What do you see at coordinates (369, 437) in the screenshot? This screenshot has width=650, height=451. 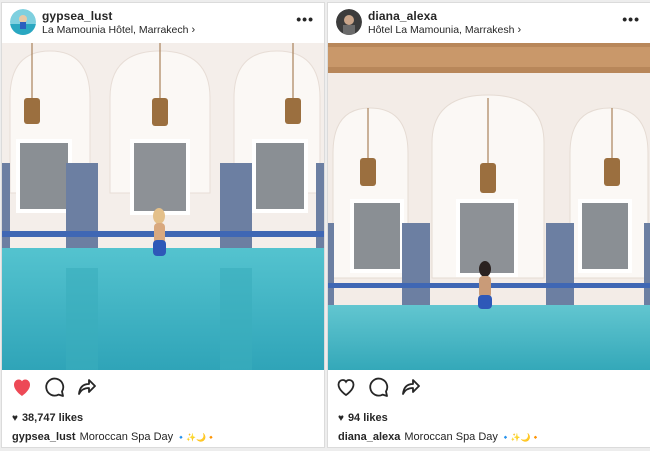 I see `caption-username: diana_alexa` at bounding box center [369, 437].